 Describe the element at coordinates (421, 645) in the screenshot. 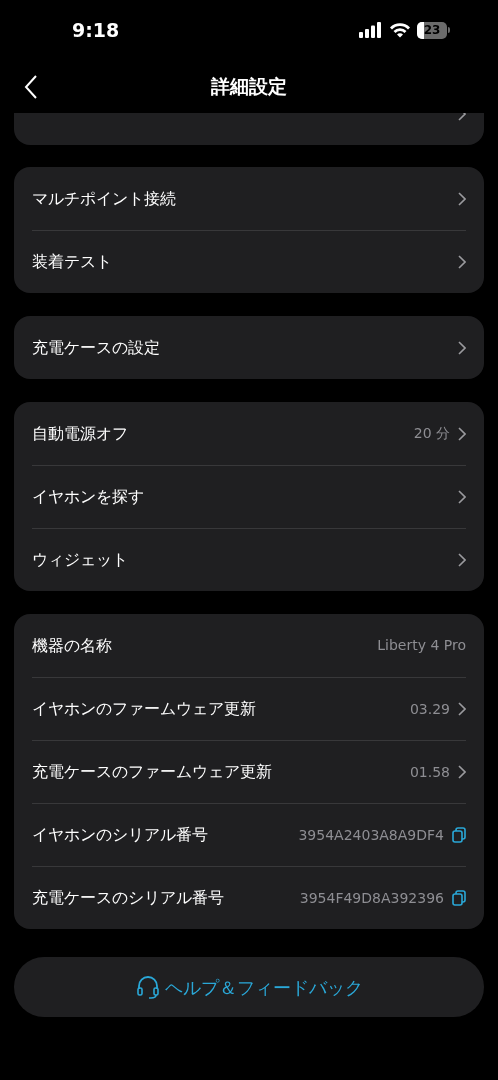

I see `setting-value: Liberty 4 Pro` at that location.